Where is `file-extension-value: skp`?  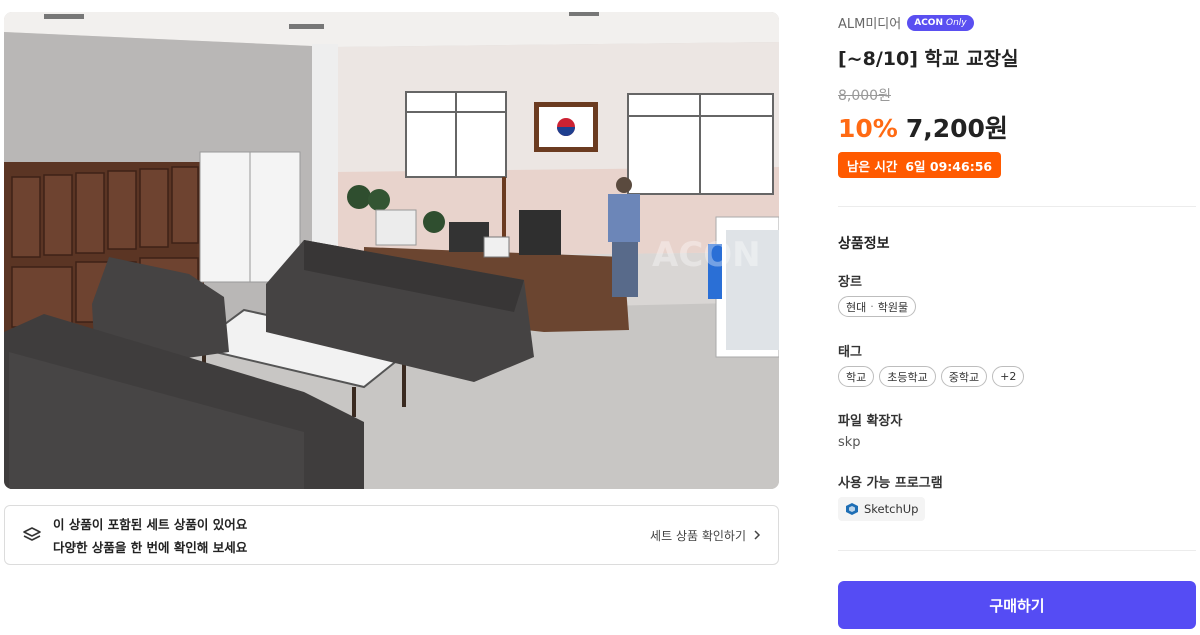 file-extension-value: skp is located at coordinates (849, 442).